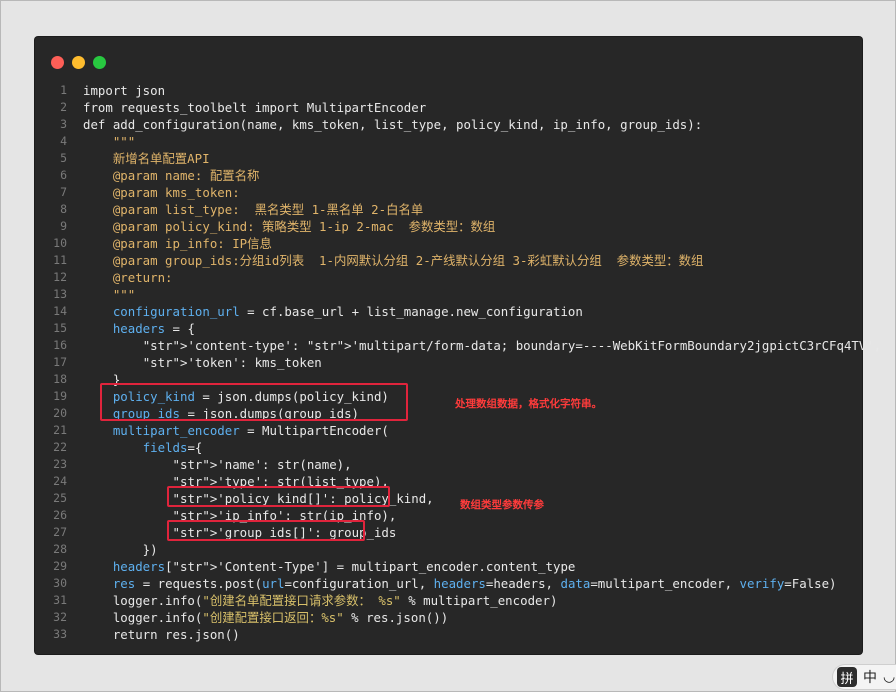 Image resolution: width=896 pixels, height=692 pixels. I want to click on code-line: 10 @param ip_info: IP信息, so click(448, 243).